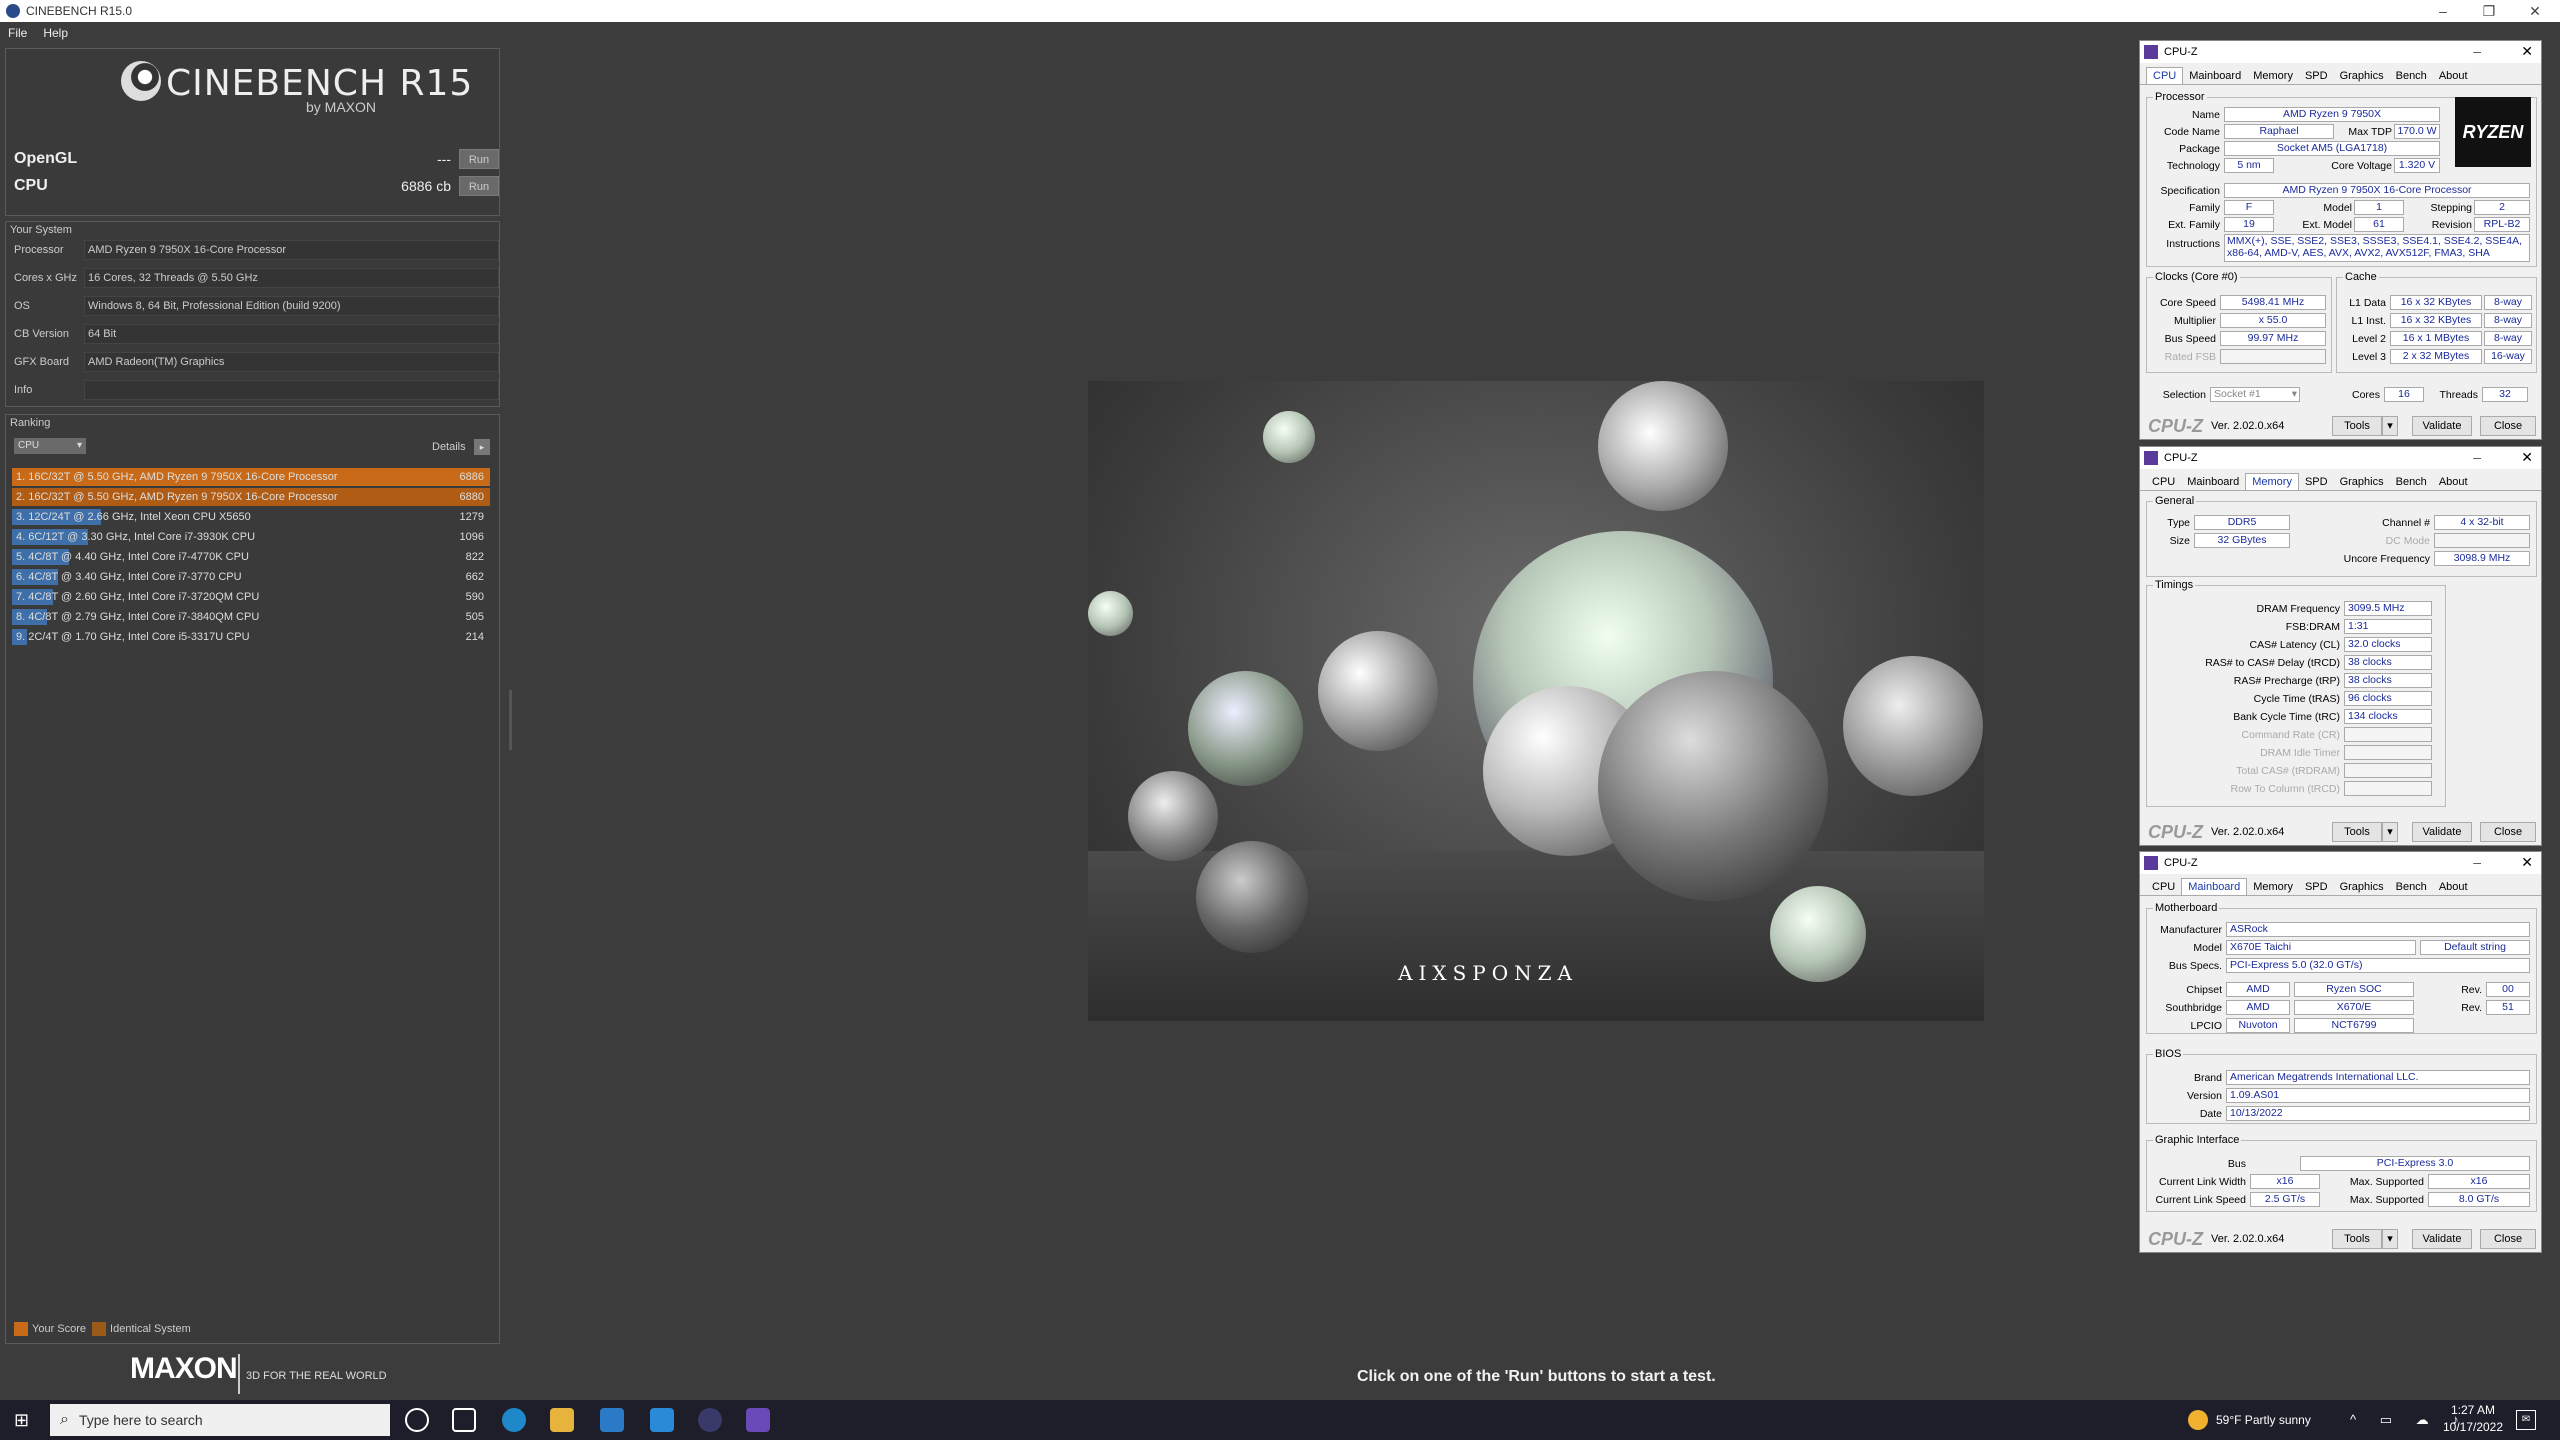  I want to click on task-view-icon, so click(464, 1420).